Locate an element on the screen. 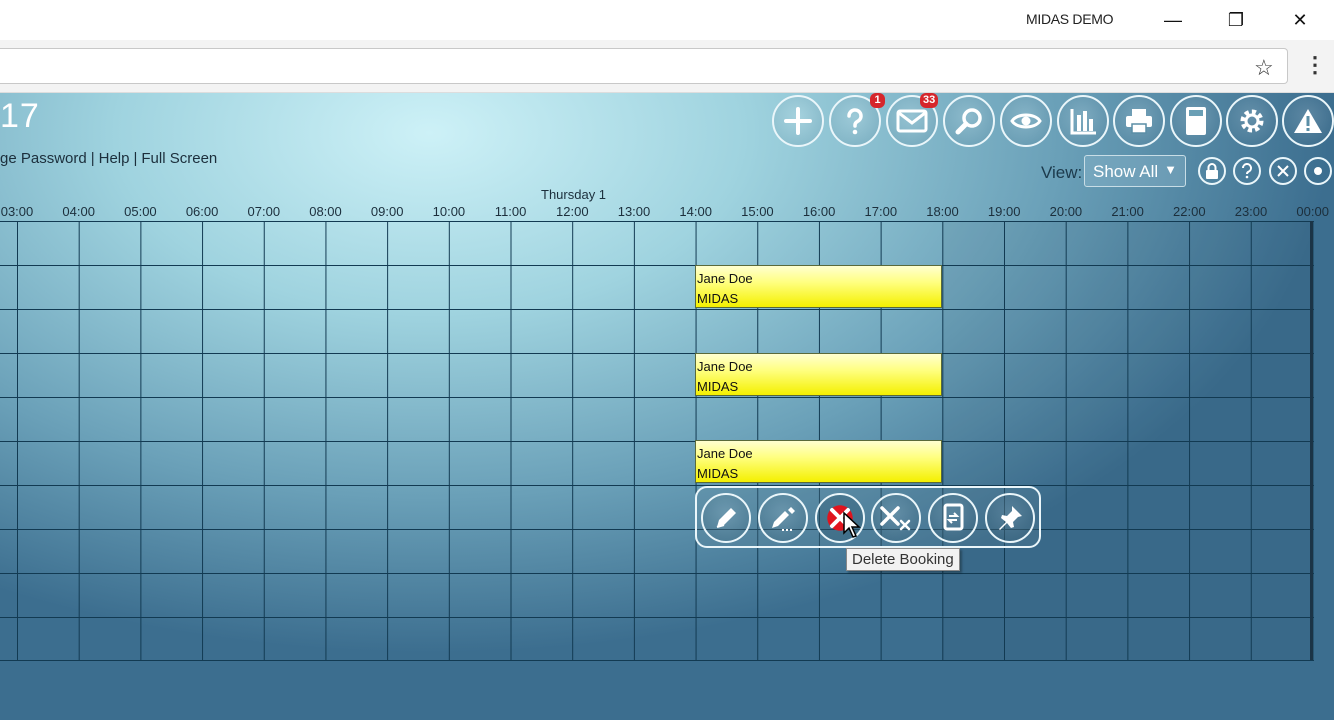 The height and width of the screenshot is (720, 1334). hour-label: 14:00 is located at coordinates (695, 211).